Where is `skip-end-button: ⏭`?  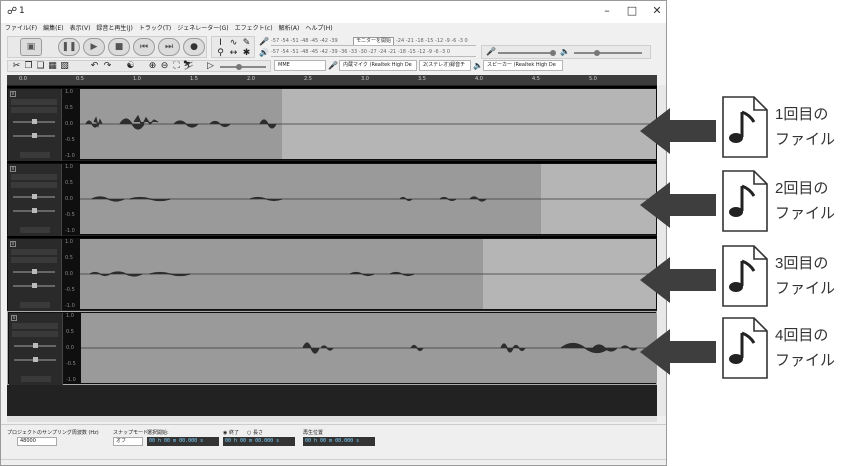 skip-end-button: ⏭ is located at coordinates (169, 47).